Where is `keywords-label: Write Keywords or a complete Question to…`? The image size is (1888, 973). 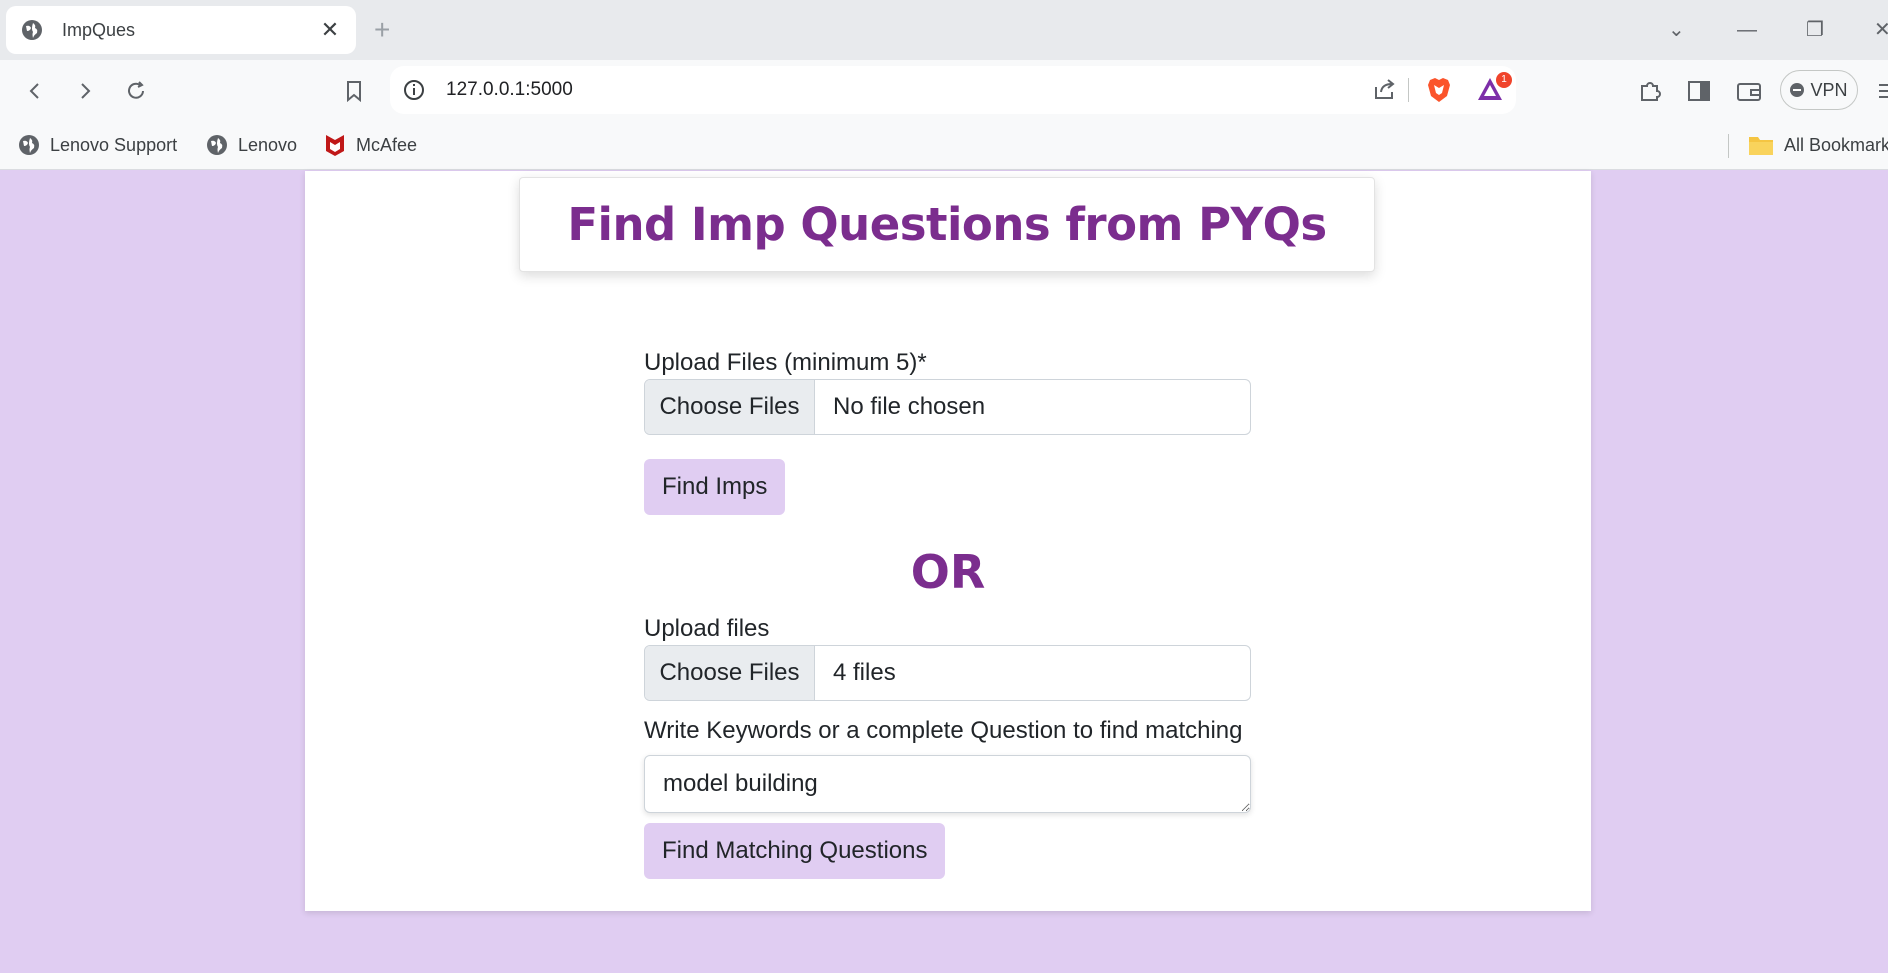 keywords-label: Write Keywords or a complete Question to… is located at coordinates (943, 730).